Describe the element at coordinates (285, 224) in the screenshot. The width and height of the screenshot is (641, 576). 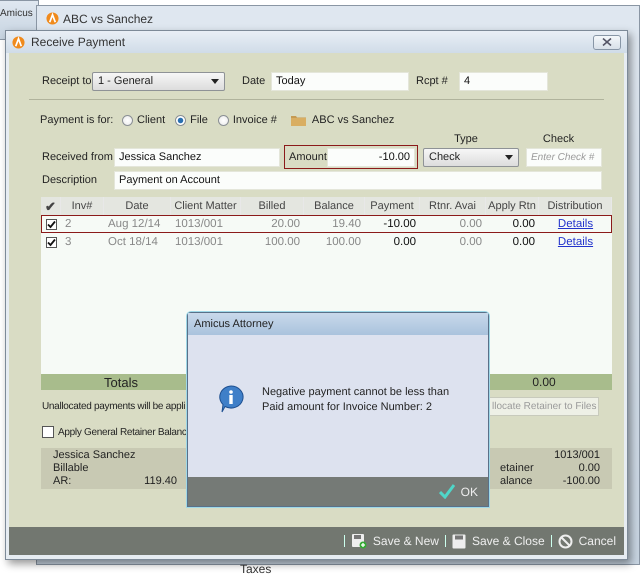
I see `table-cell-text: 20.00` at that location.